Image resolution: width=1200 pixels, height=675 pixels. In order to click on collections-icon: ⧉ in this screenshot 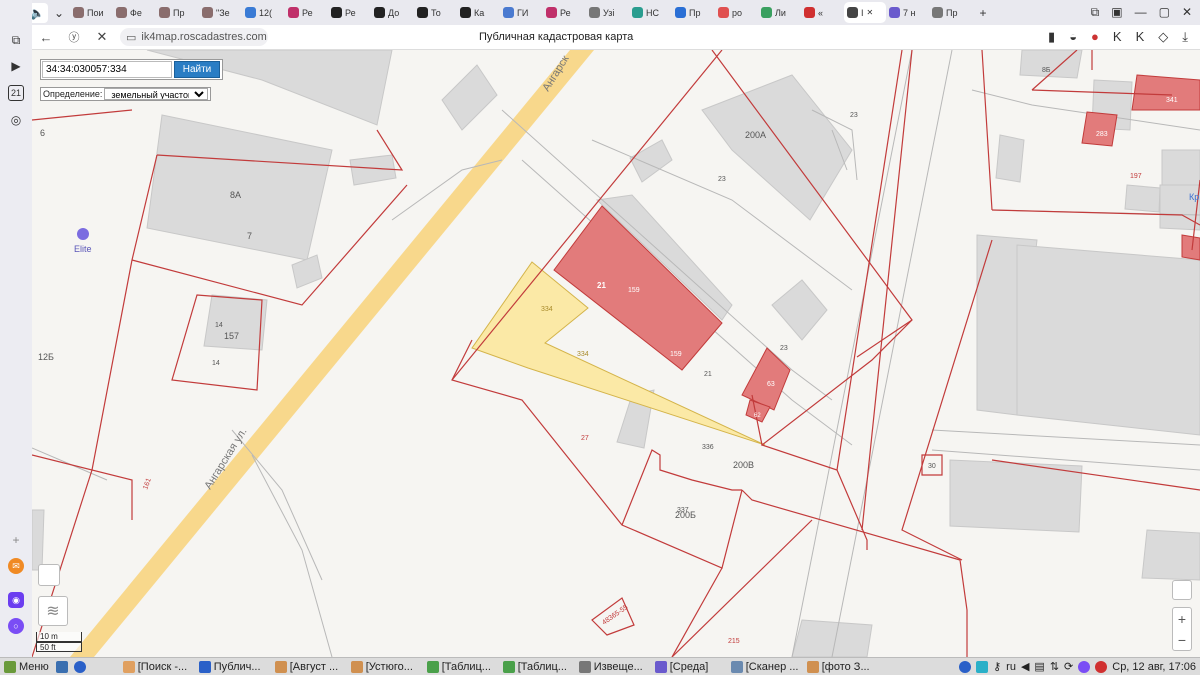, I will do `click(16, 40)`.